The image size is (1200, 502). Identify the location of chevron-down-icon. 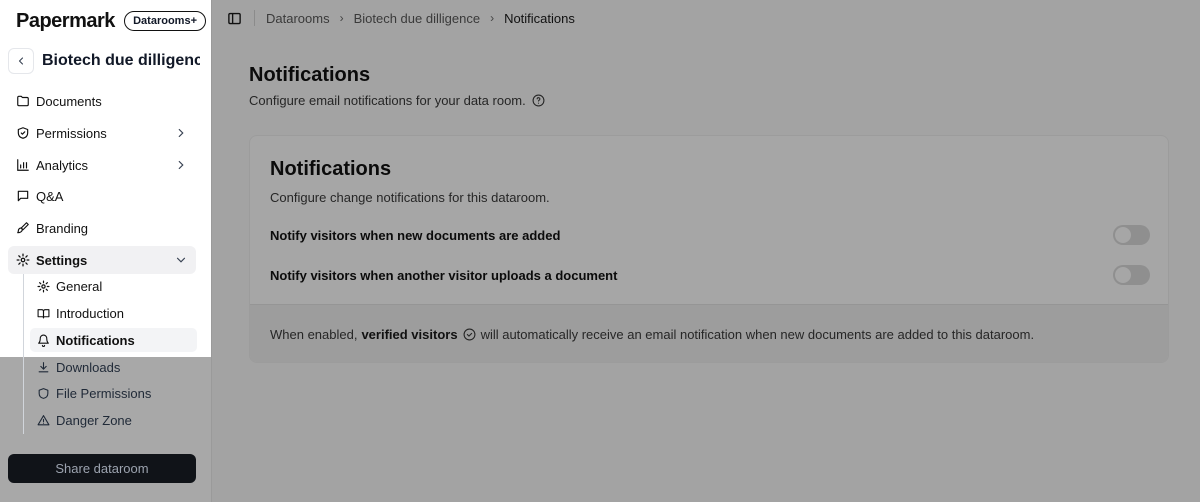
(181, 260).